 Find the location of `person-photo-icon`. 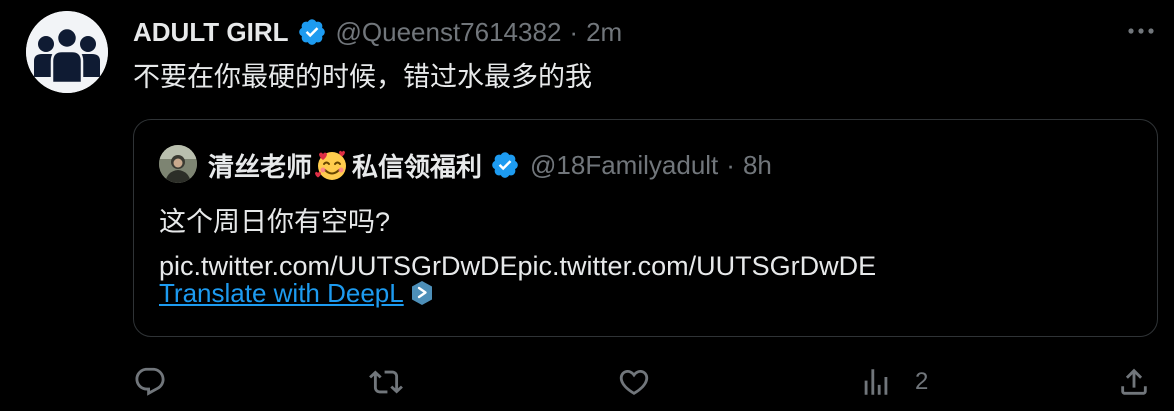

person-photo-icon is located at coordinates (178, 164).